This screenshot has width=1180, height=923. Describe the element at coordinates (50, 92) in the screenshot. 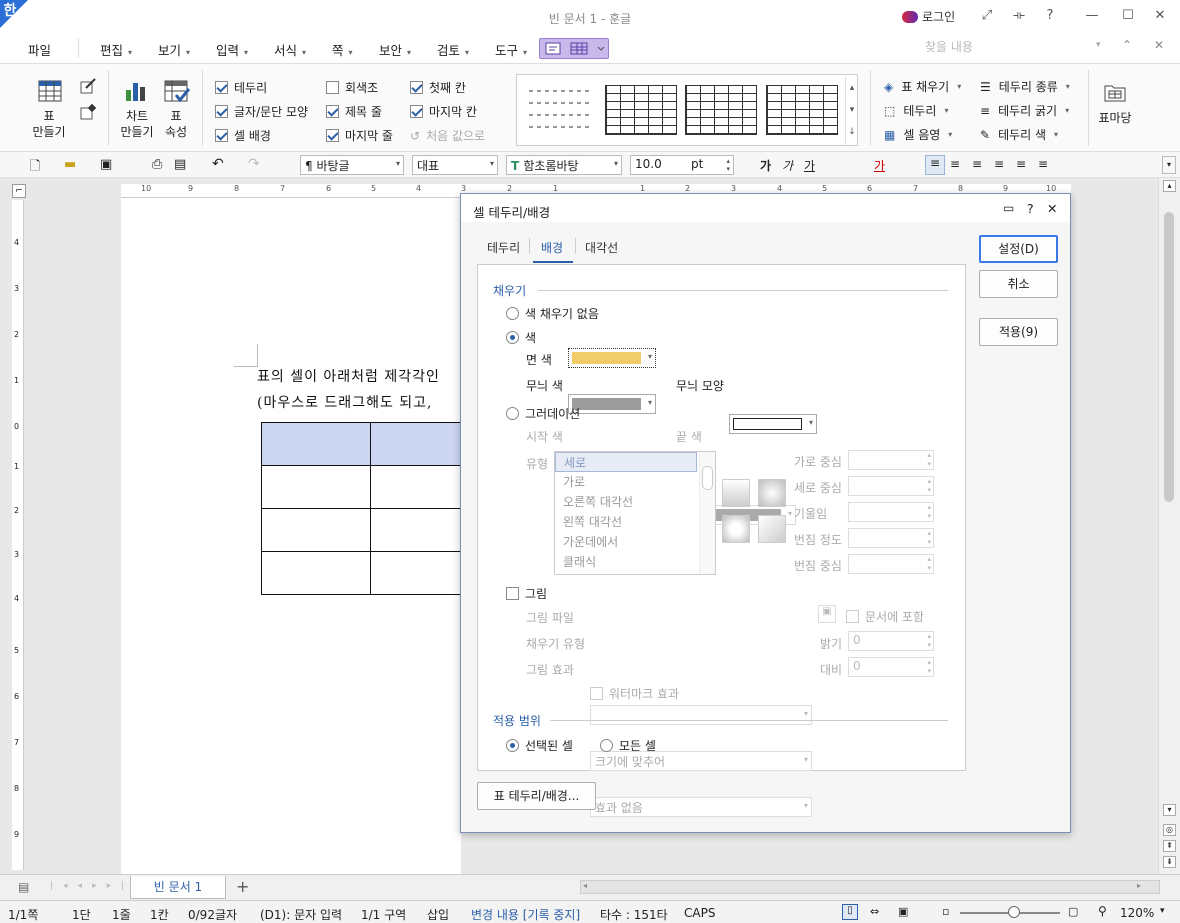

I see `table-make-icon` at that location.